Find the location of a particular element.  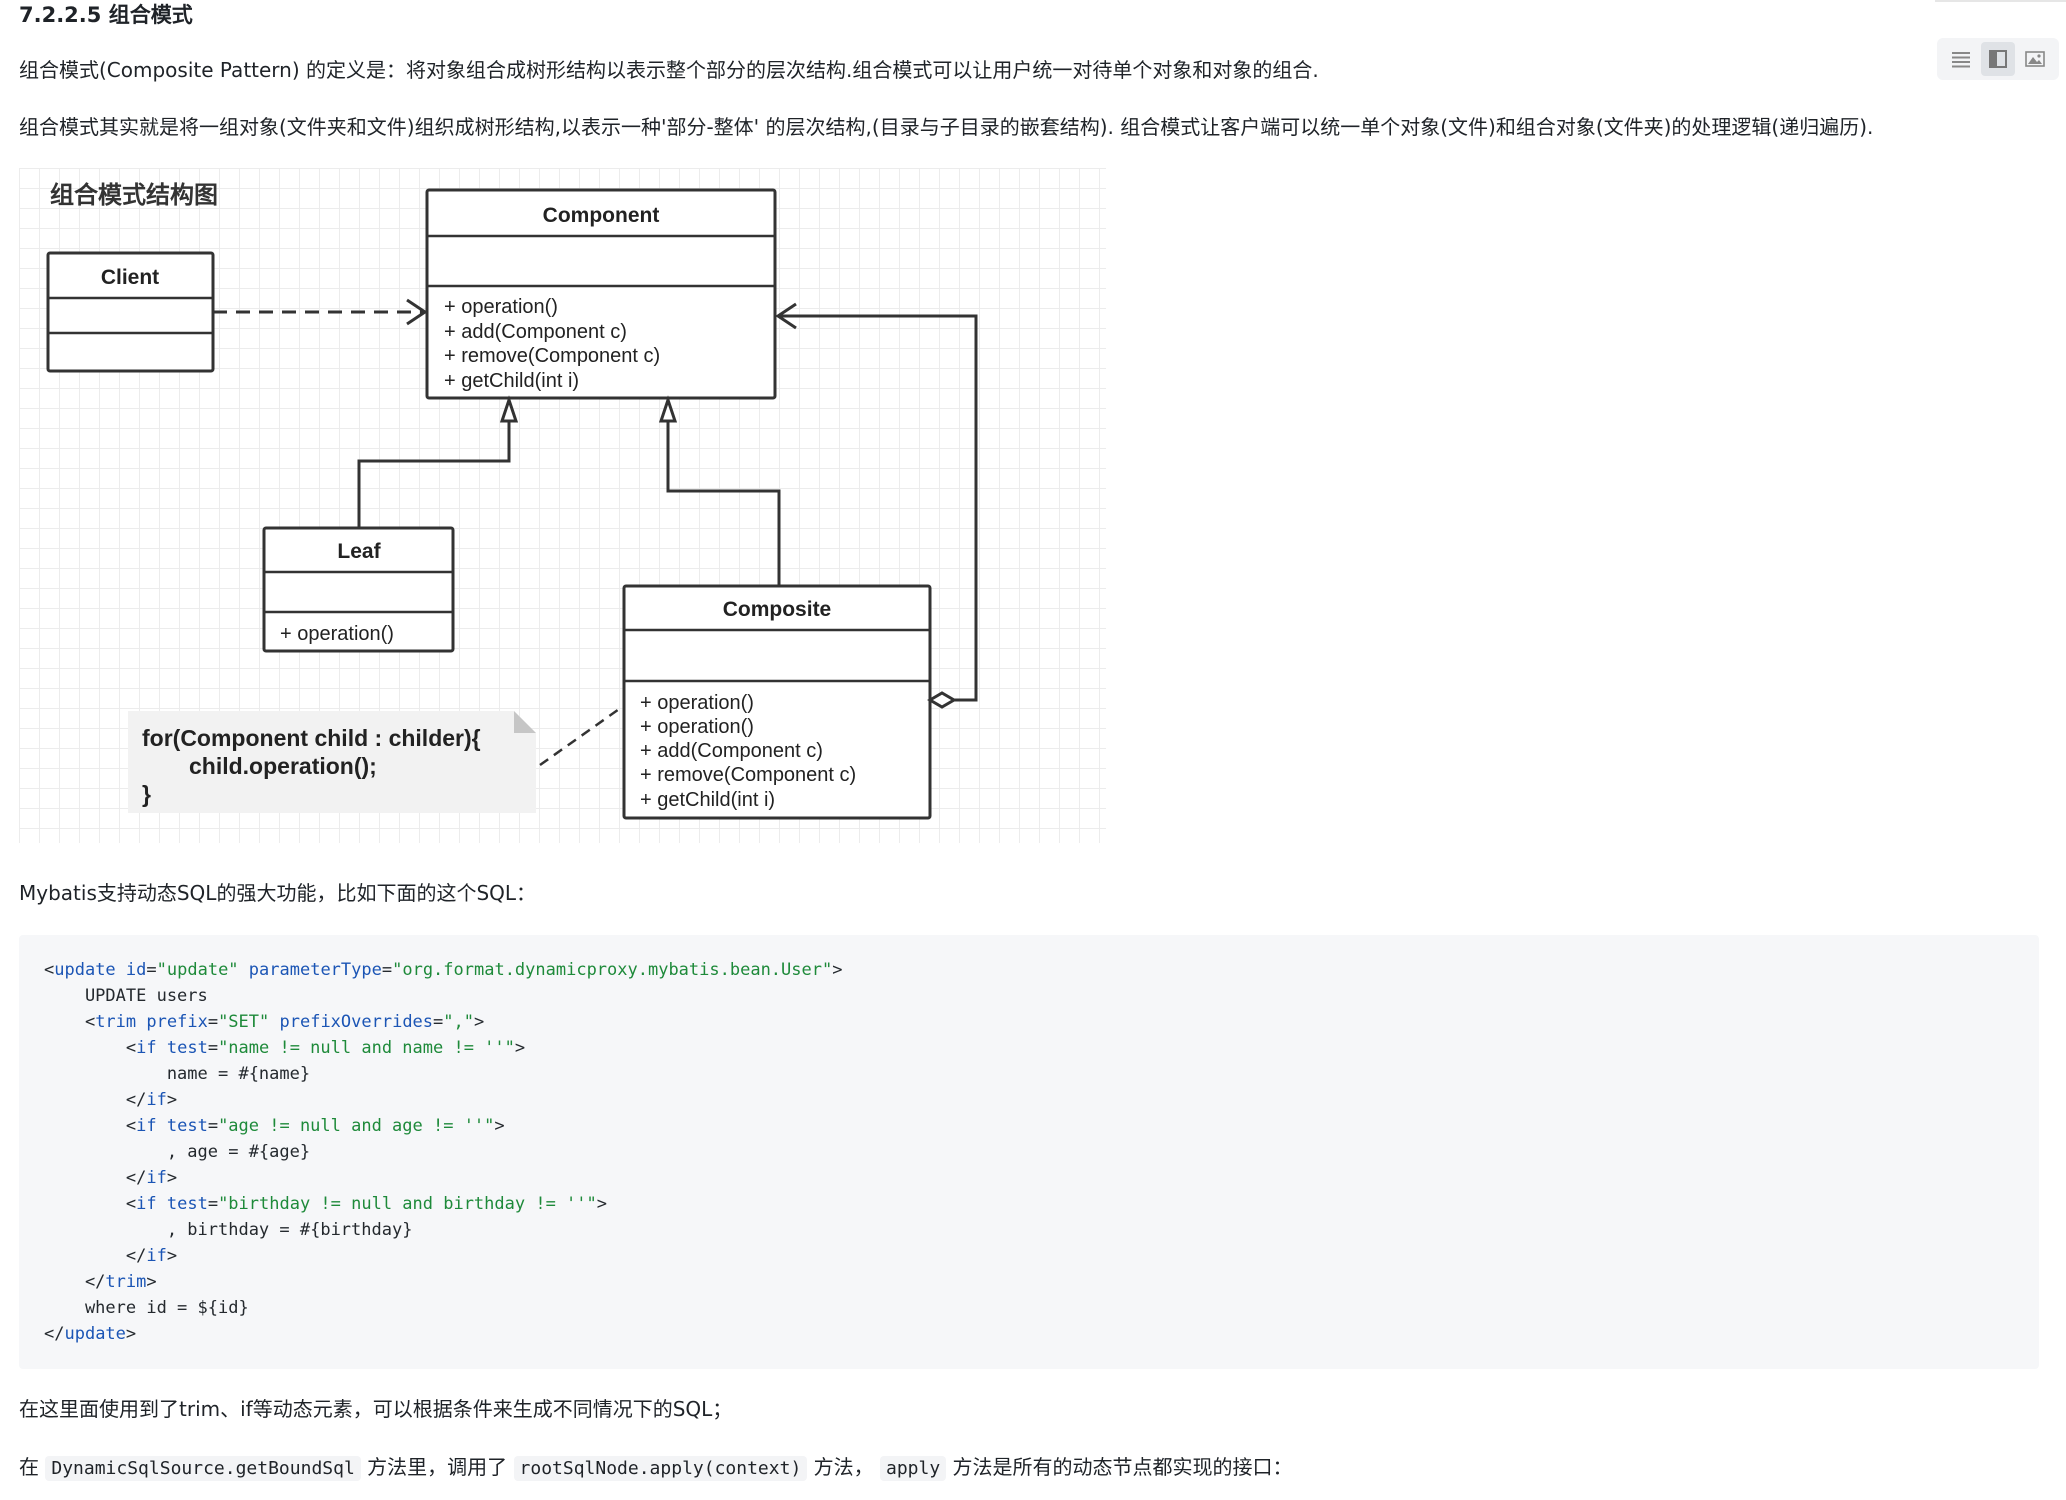

composite-method: + getChild(int i) is located at coordinates (707, 800).